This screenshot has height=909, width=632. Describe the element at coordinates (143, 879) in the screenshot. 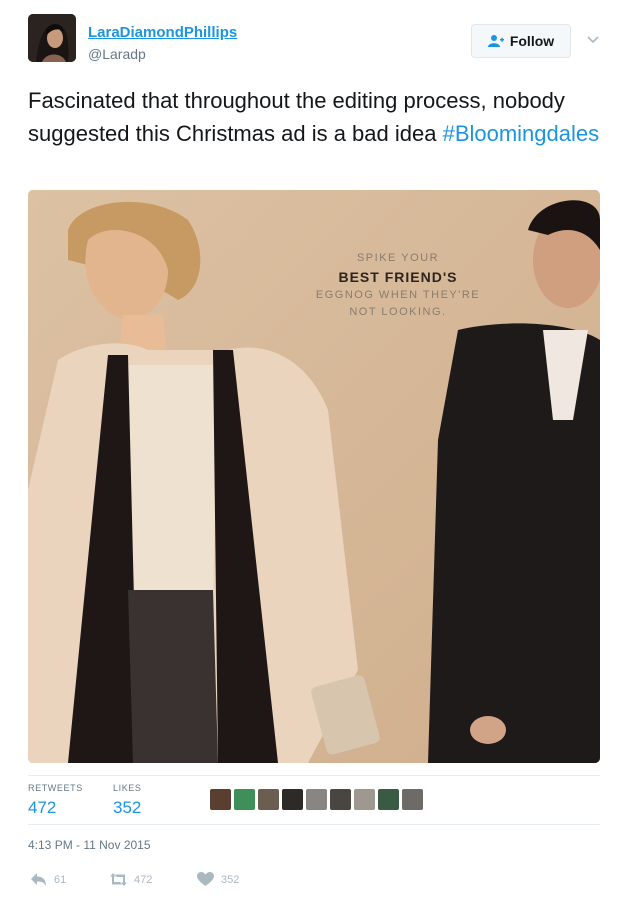

I see `retweet-count: 472` at that location.